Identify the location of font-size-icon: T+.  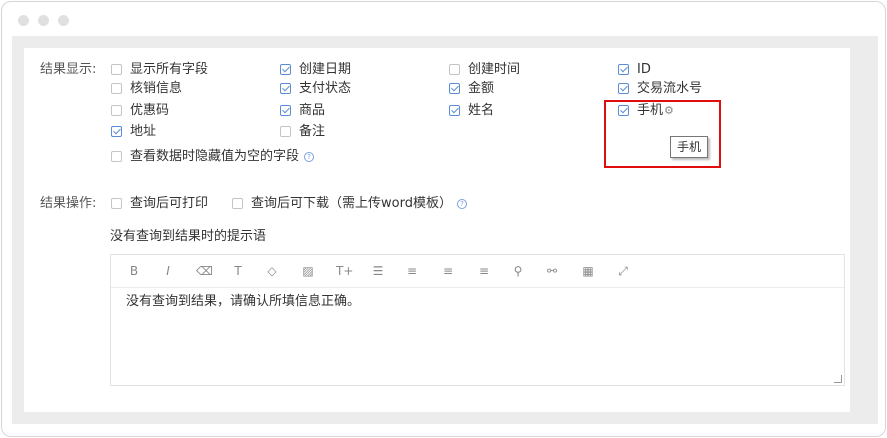
(344, 271).